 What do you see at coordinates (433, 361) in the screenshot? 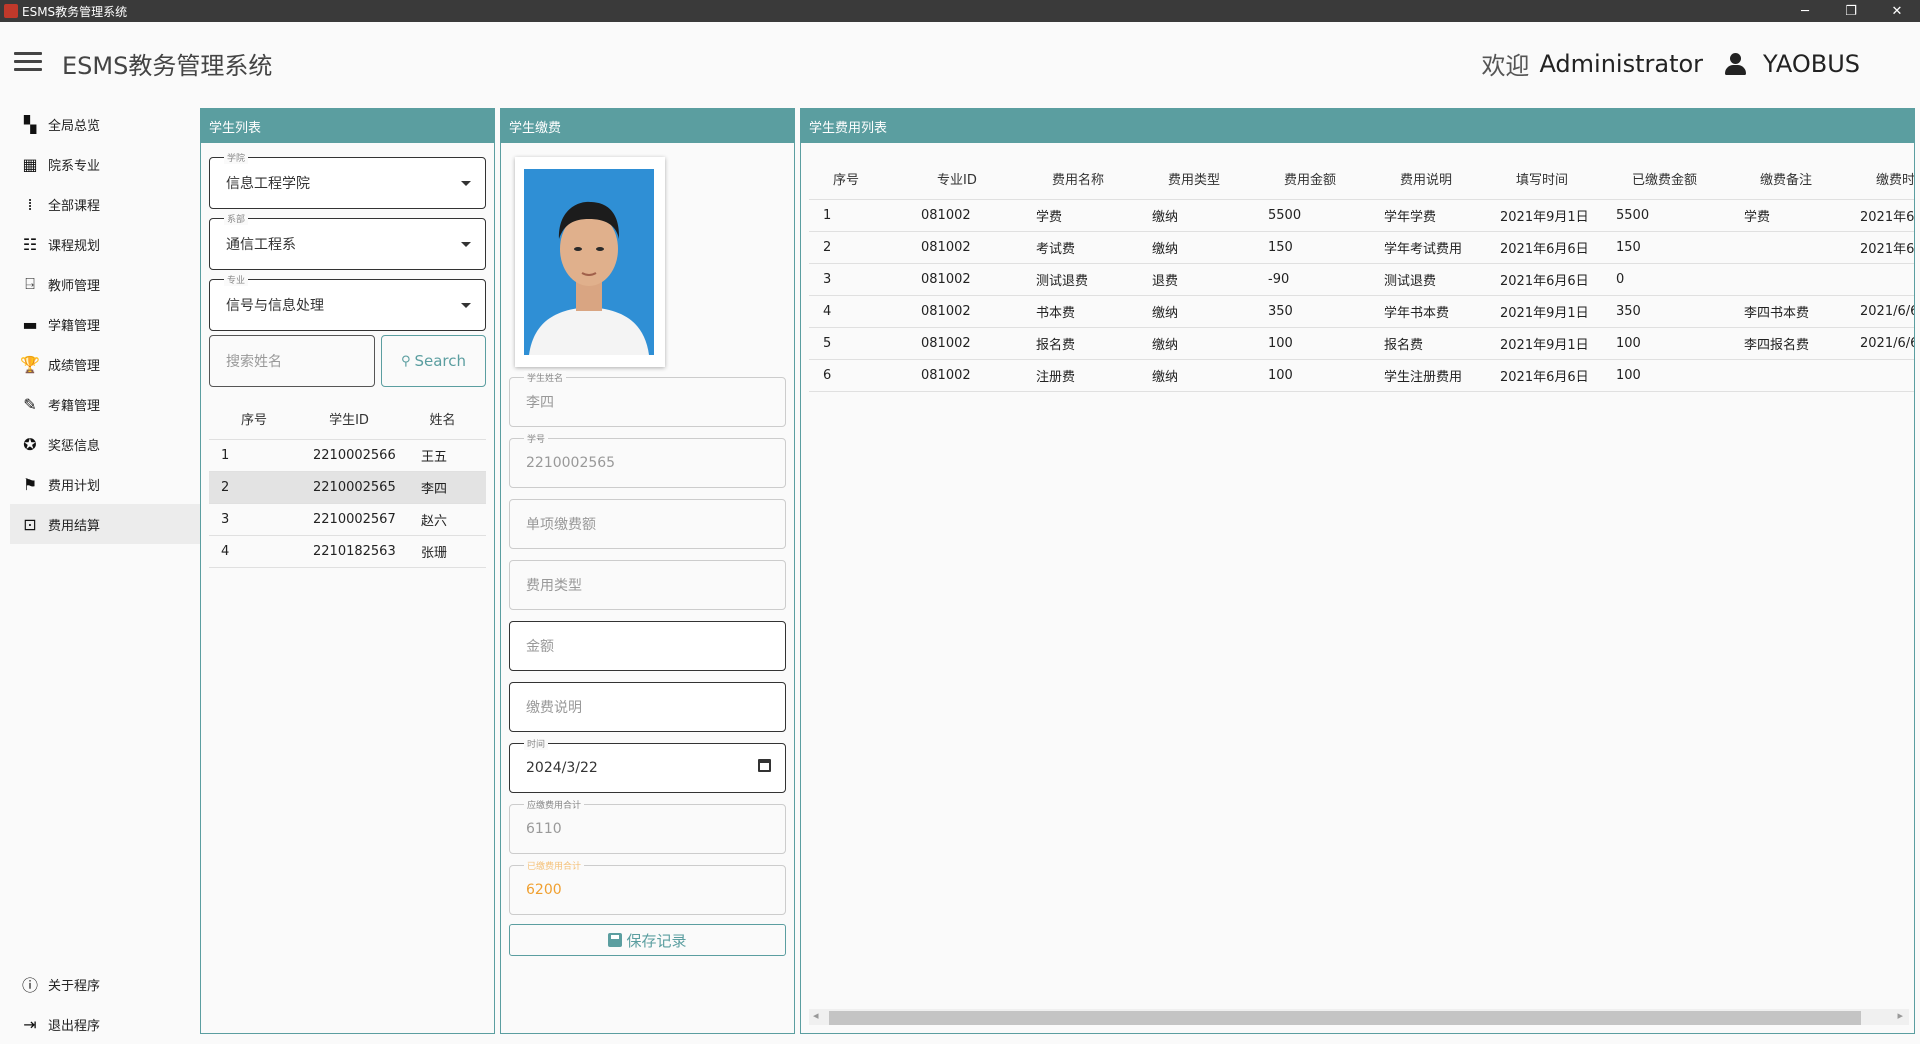
I see `search-button: ⚲ Search` at bounding box center [433, 361].